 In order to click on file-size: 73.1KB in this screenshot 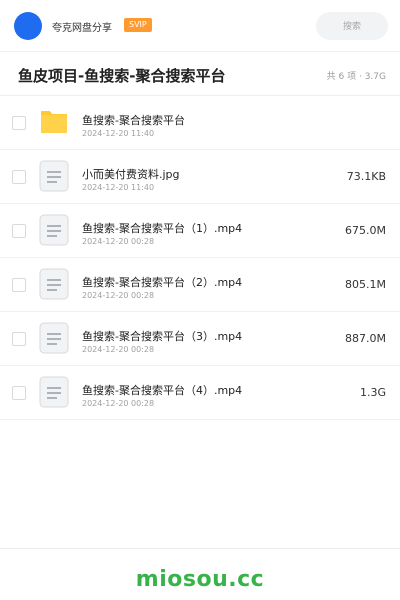, I will do `click(366, 176)`.